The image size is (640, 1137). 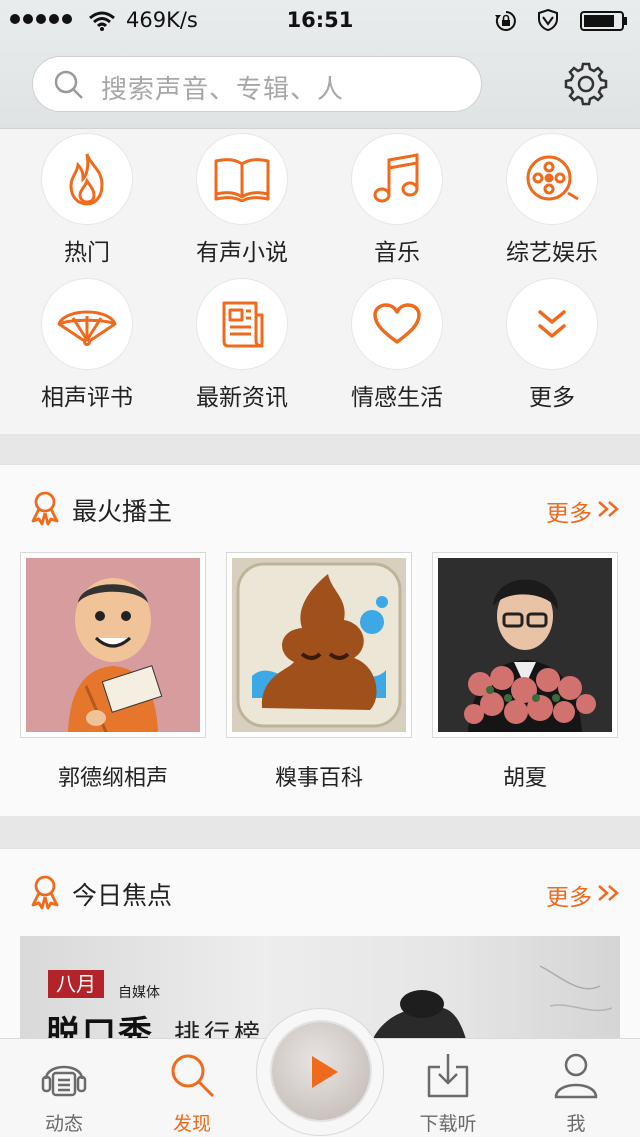 I want to click on category-label: 更多, so click(x=552, y=398).